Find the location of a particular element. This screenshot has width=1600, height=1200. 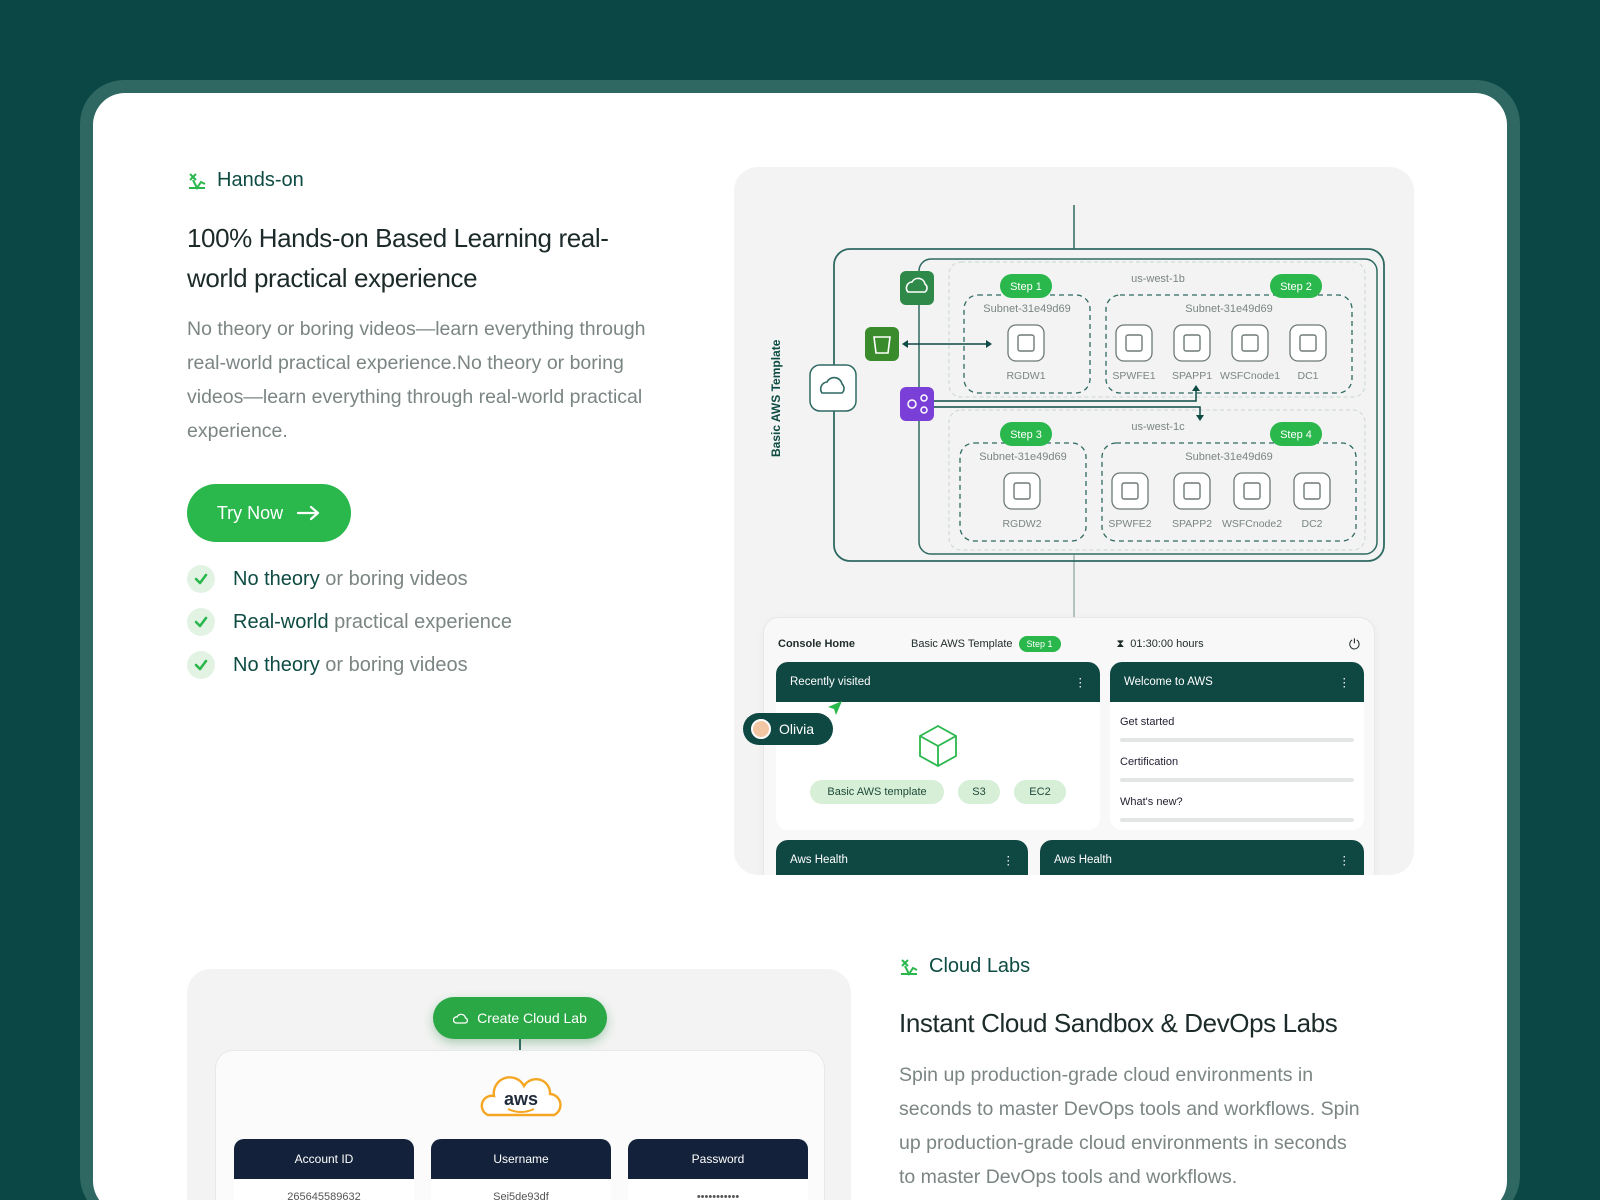

zone-label: us-west-1b is located at coordinates (1158, 279).